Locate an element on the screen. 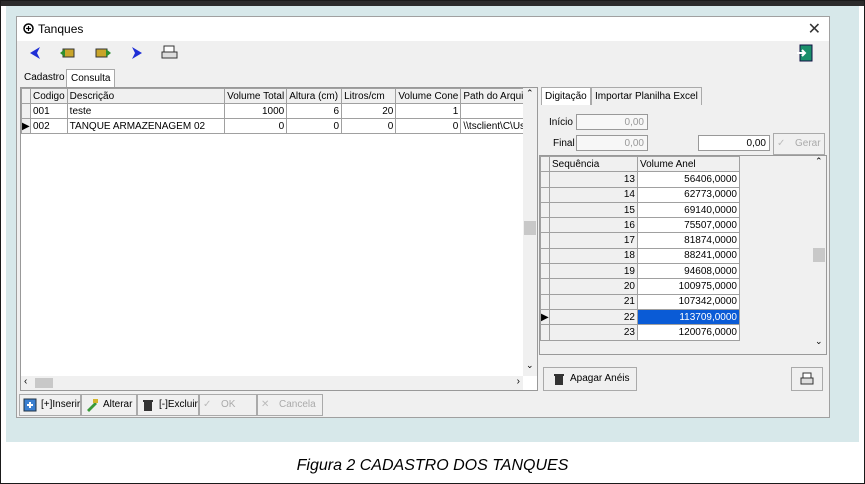 The width and height of the screenshot is (865, 484). cell-sequencia: 18 is located at coordinates (593, 256).